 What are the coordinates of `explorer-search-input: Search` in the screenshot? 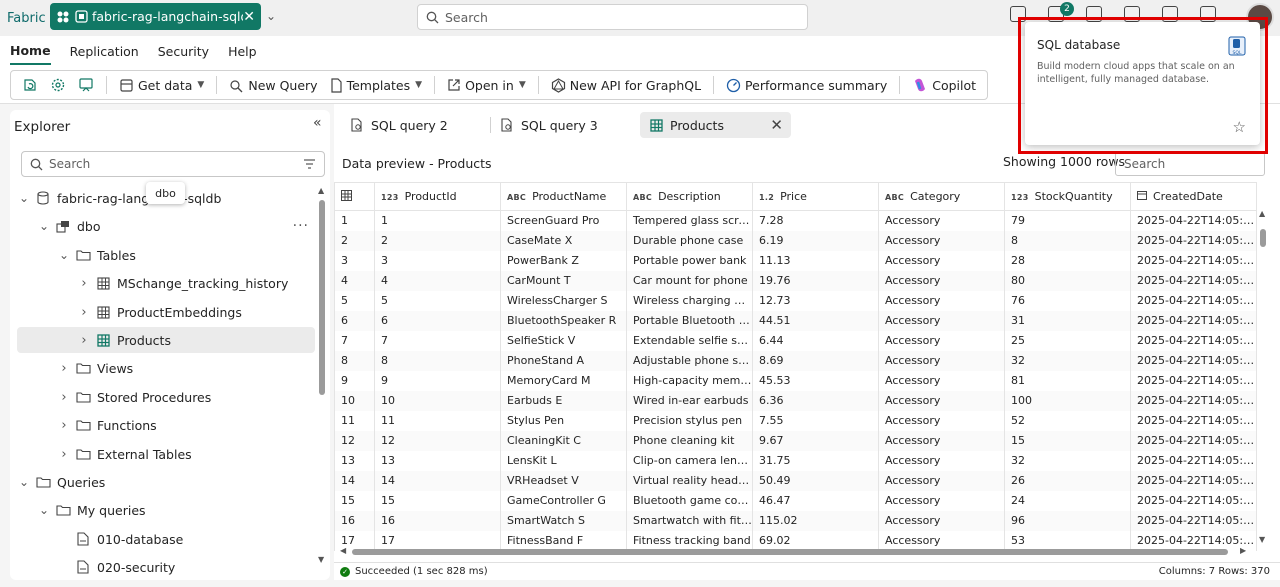 It's located at (173, 164).